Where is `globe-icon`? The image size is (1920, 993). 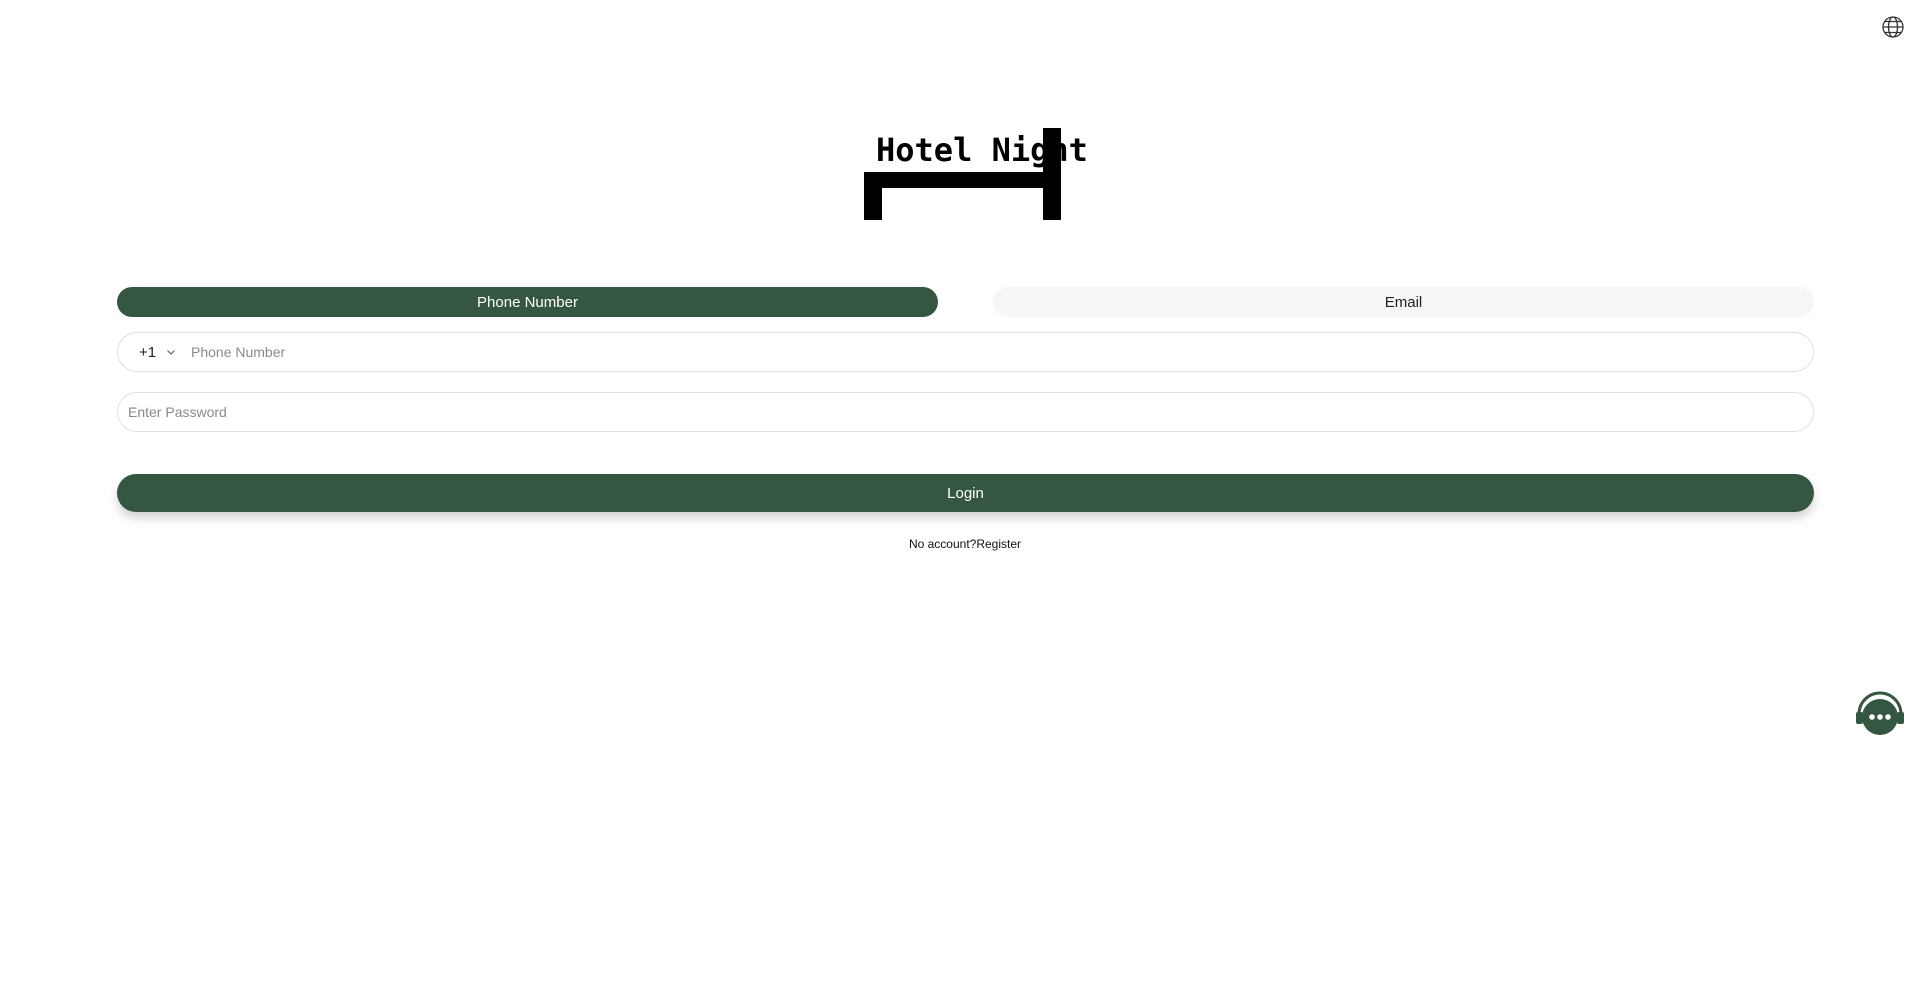 globe-icon is located at coordinates (1893, 27).